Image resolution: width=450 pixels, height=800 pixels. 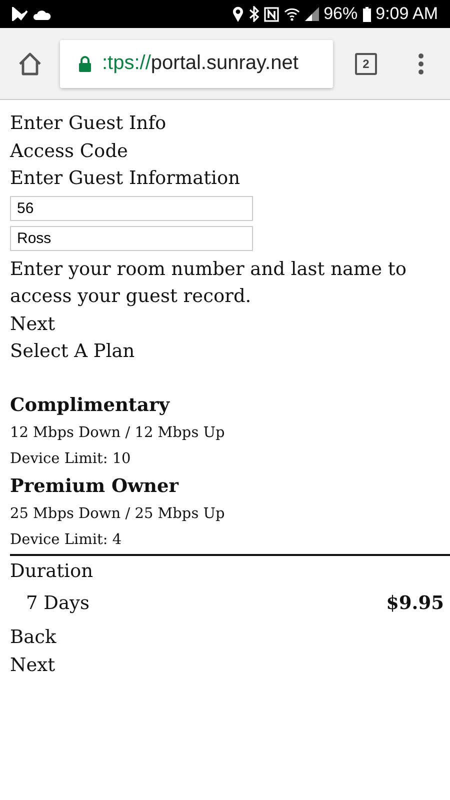 I want to click on nfc-icon, so click(x=271, y=14).